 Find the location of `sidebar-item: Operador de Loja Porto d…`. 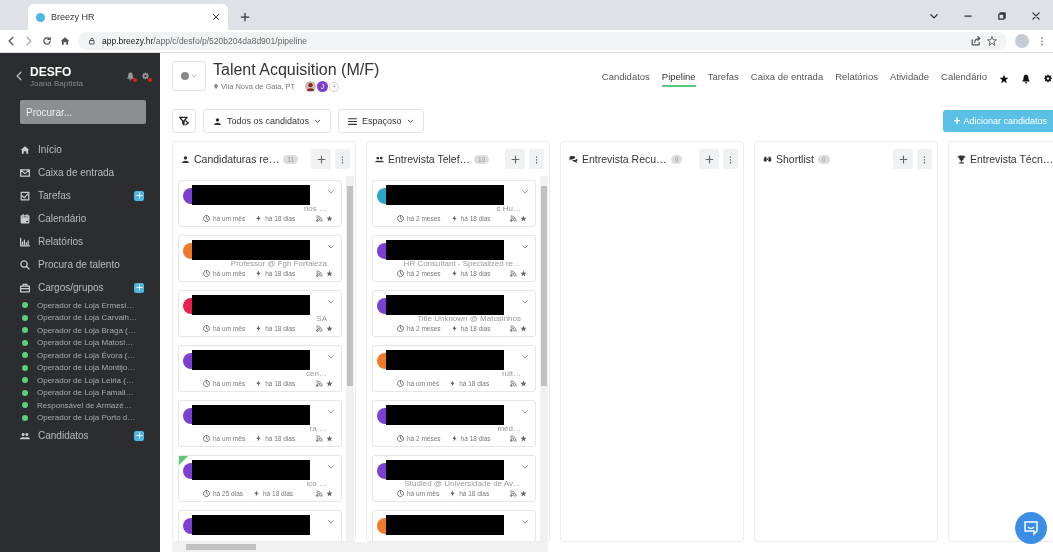

sidebar-item: Operador de Loja Porto d… is located at coordinates (80, 417).